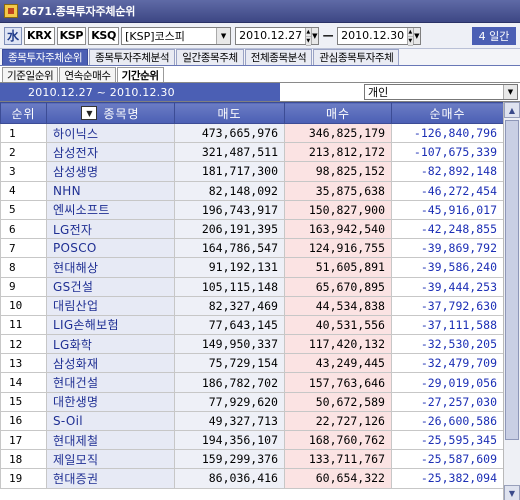 Image resolution: width=520 pixels, height=500 pixels. Describe the element at coordinates (252, 209) in the screenshot. I see `table-row: 5 엔씨소프트 196,743,917 150,827,900 -45,916,017` at that location.